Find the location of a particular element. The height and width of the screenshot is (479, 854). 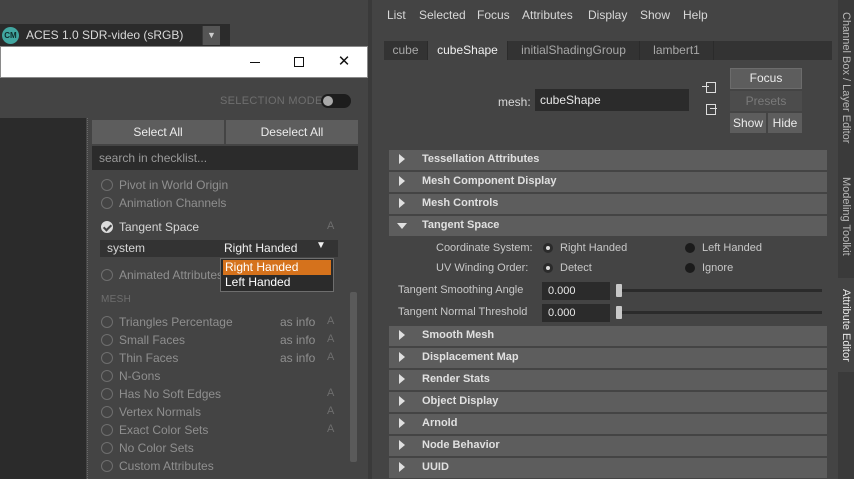

mesh-name-field is located at coordinates (612, 100).